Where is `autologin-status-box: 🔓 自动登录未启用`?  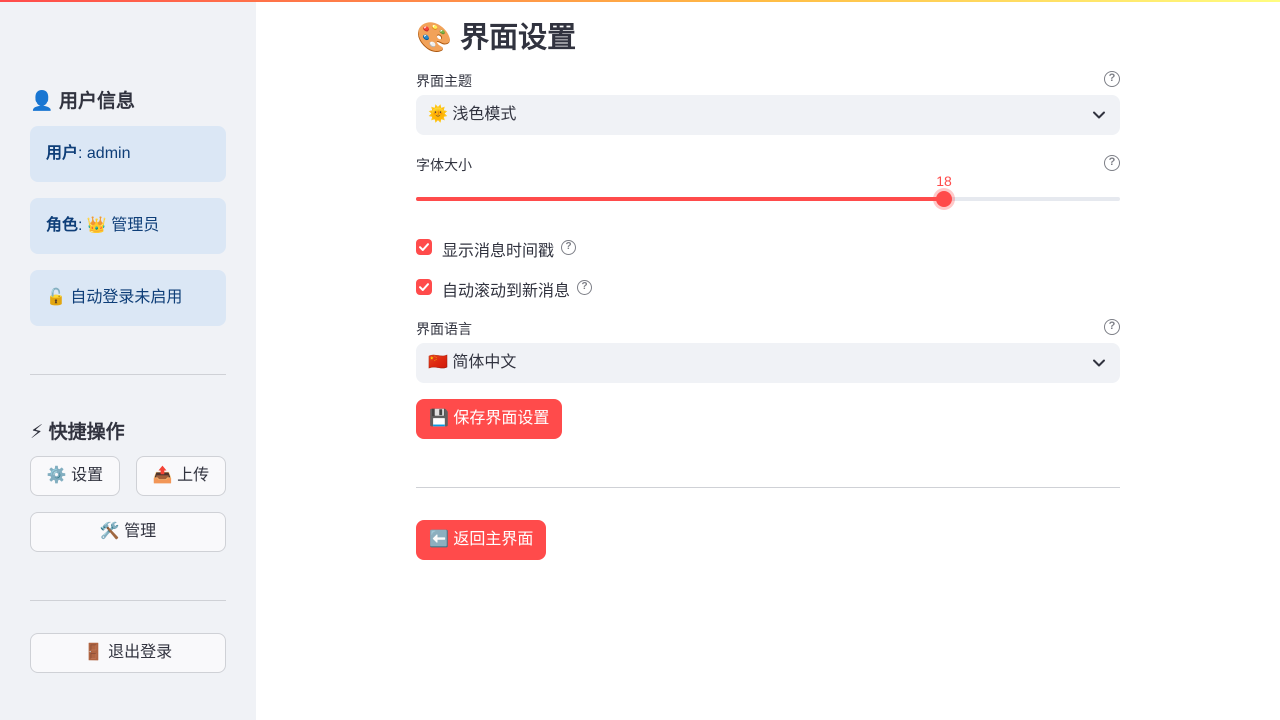 autologin-status-box: 🔓 自动登录未启用 is located at coordinates (128, 298).